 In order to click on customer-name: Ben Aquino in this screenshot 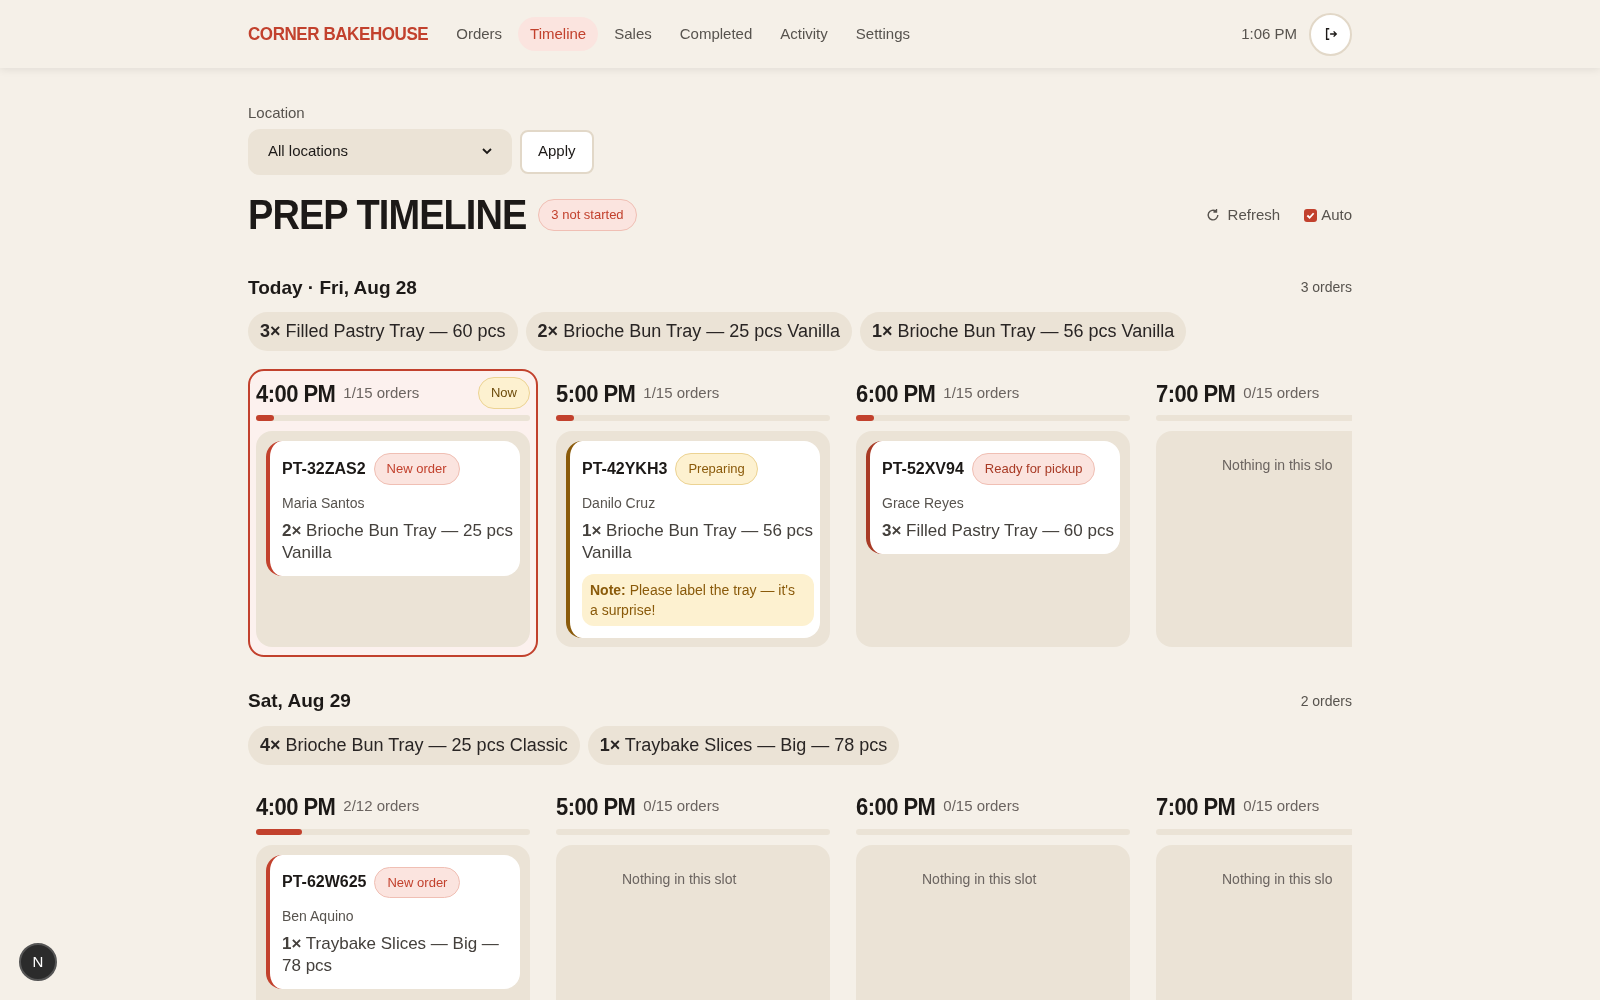, I will do `click(318, 916)`.